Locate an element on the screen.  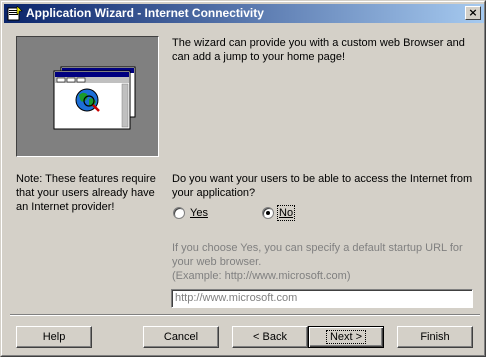
no-radio is located at coordinates (268, 213).